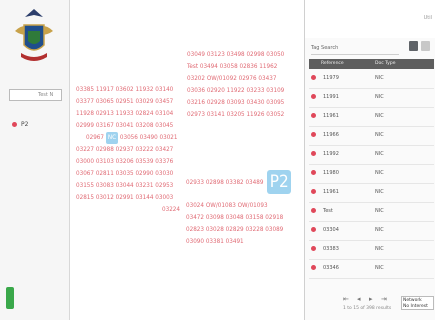 Image resolution: width=435 pixels, height=320 pixels. What do you see at coordinates (384, 299) in the screenshot?
I see `last-page-icon: ⇥` at bounding box center [384, 299].